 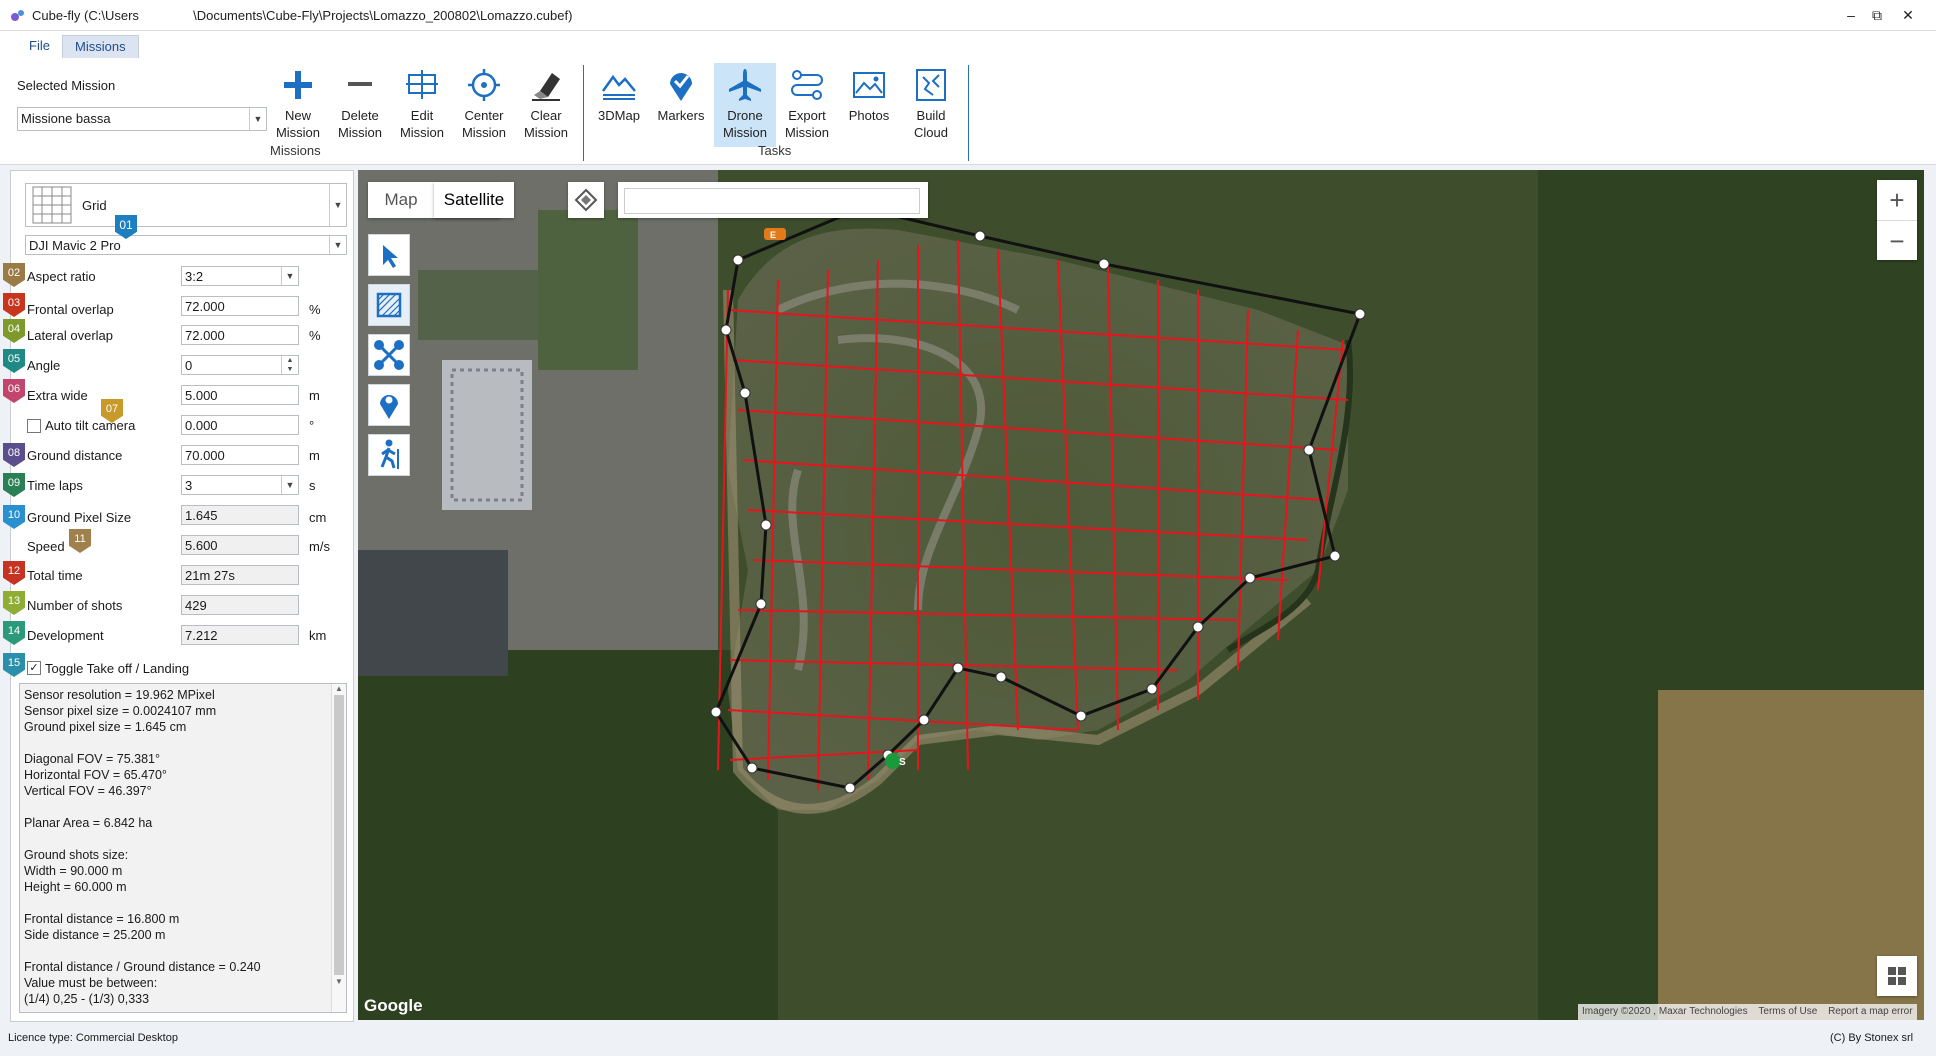 What do you see at coordinates (619, 105) in the screenshot?
I see `3dmap-button: 3DMap` at bounding box center [619, 105].